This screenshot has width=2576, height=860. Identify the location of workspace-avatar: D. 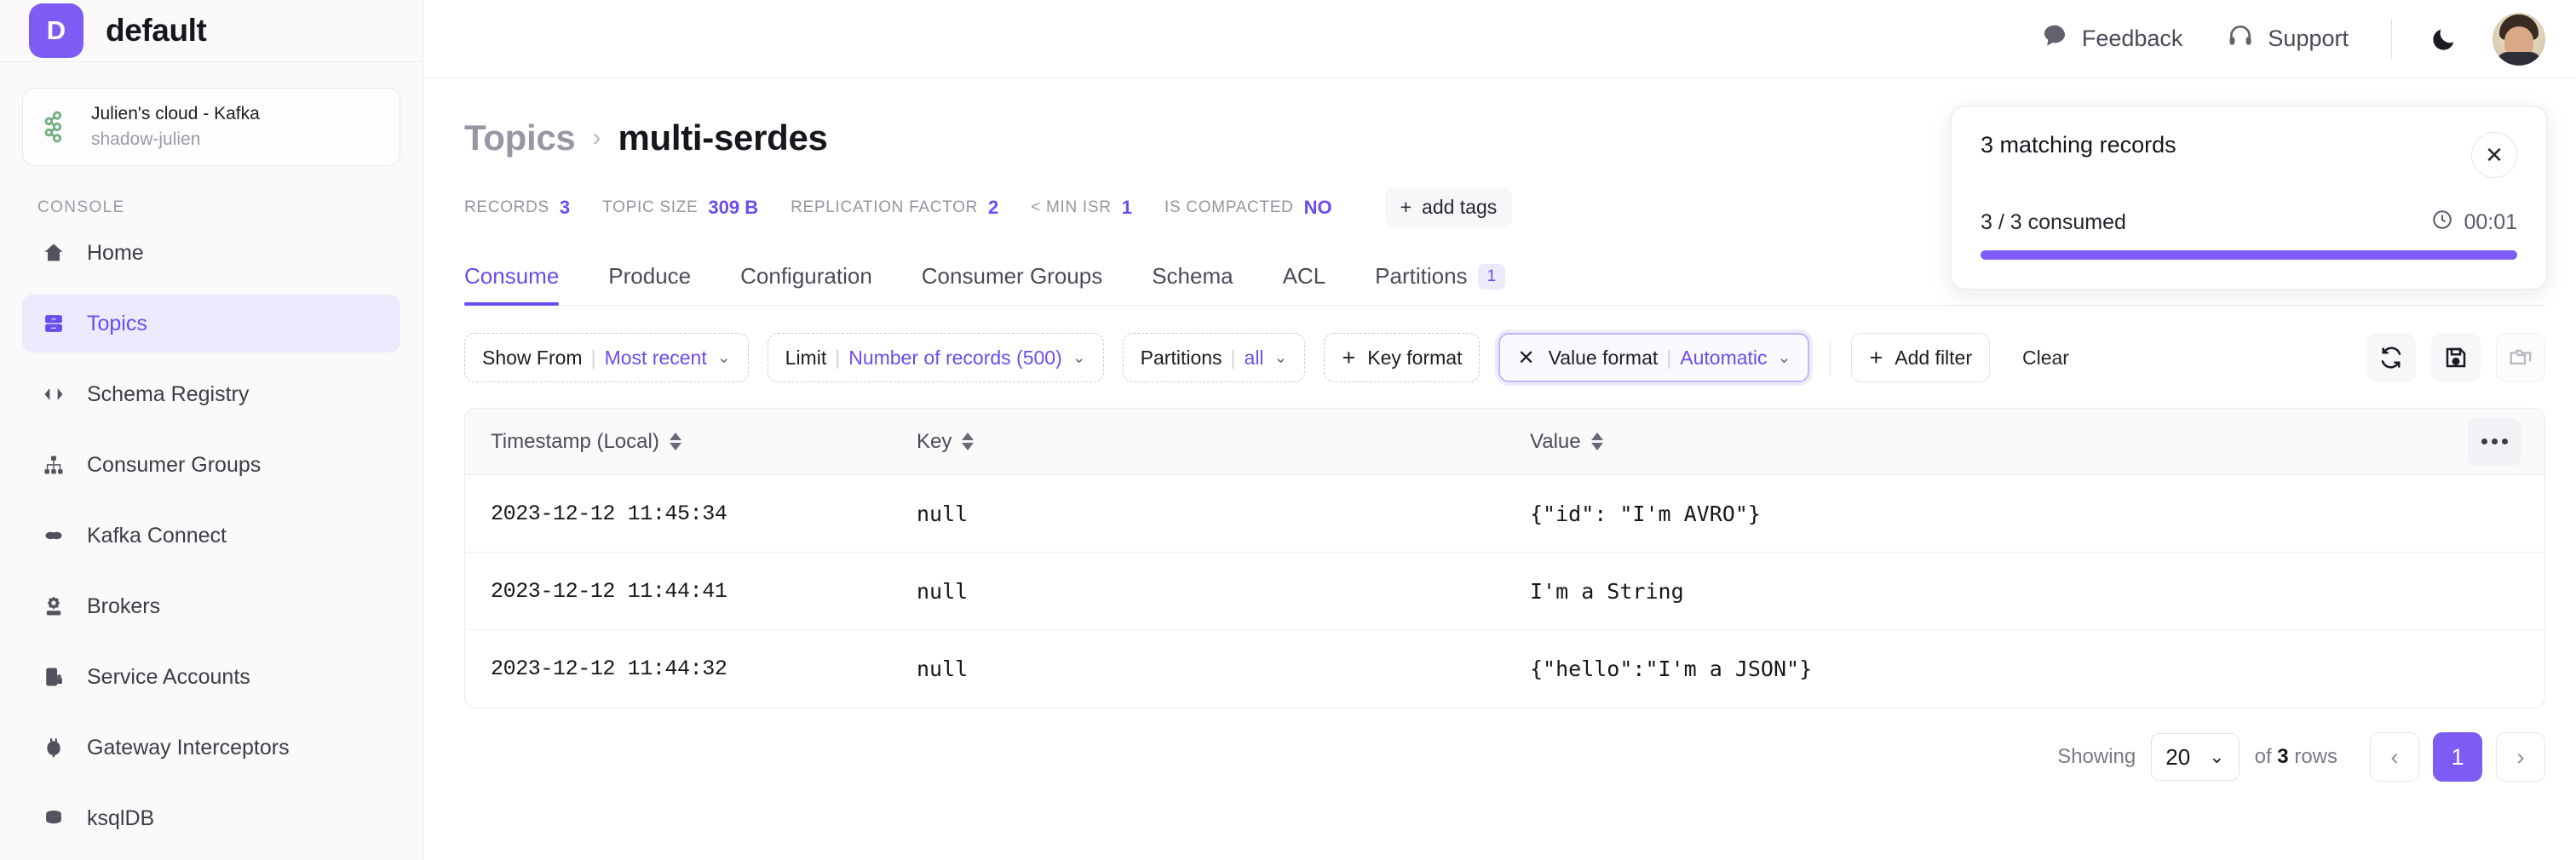
(56, 31).